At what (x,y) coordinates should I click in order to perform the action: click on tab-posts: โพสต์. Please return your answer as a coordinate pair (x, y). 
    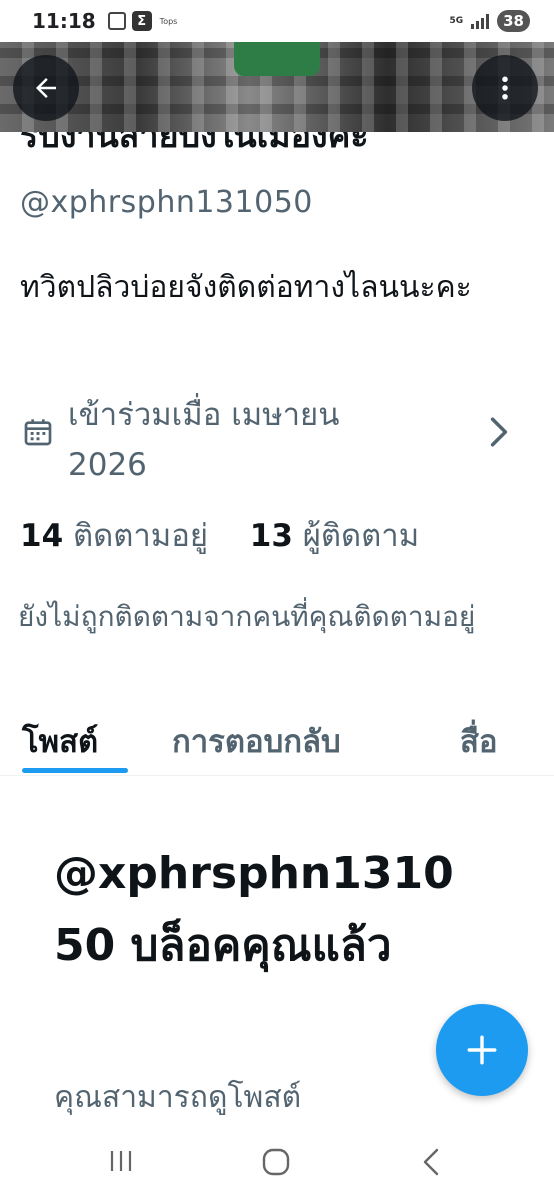
    Looking at the image, I should click on (60, 741).